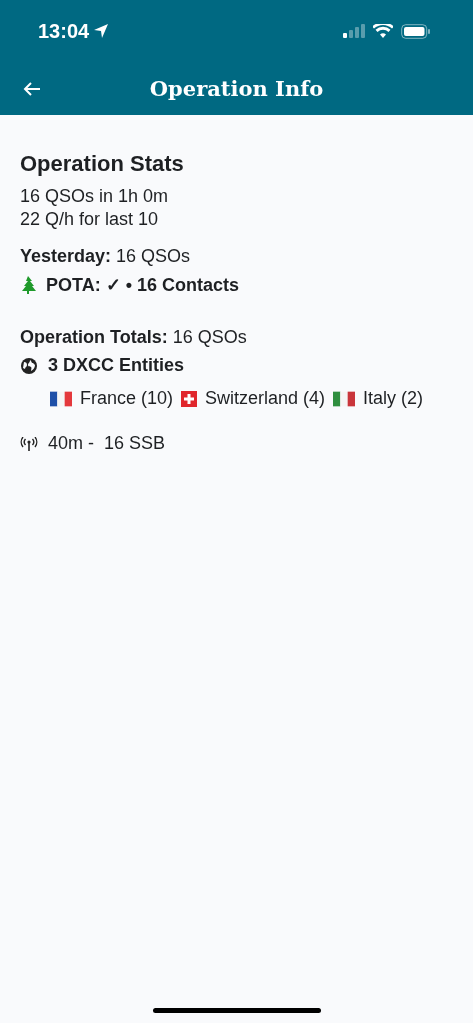  I want to click on stat-line: 16 QSOs in 1h 0m, so click(95, 196).